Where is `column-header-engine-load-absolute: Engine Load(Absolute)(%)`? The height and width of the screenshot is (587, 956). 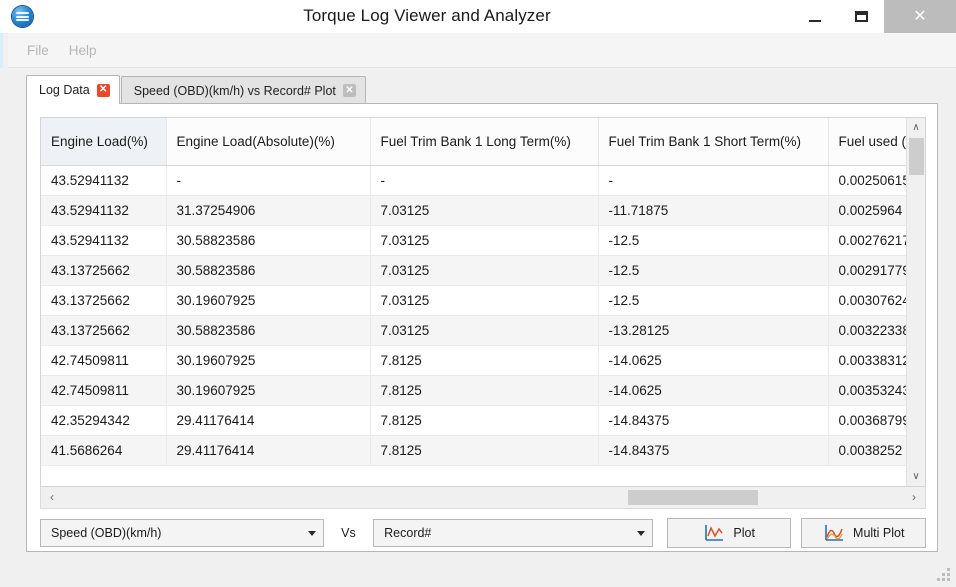 column-header-engine-load-absolute: Engine Load(Absolute)(%) is located at coordinates (268, 142).